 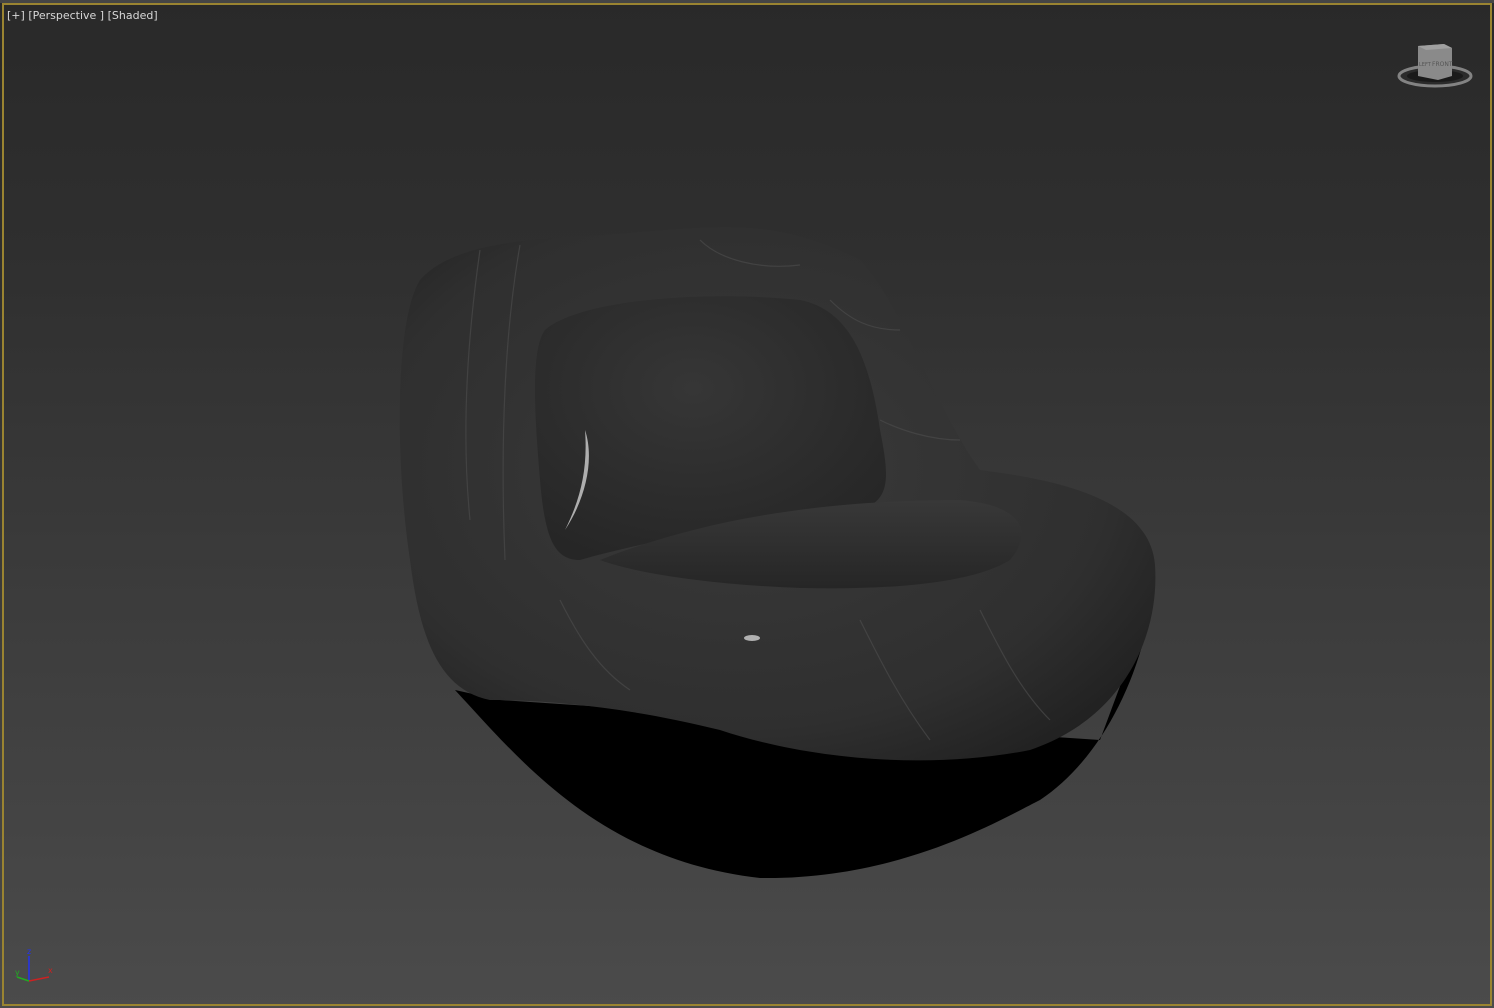 I want to click on viewcube-icon: LEFT FRONT, so click(x=1435, y=66).